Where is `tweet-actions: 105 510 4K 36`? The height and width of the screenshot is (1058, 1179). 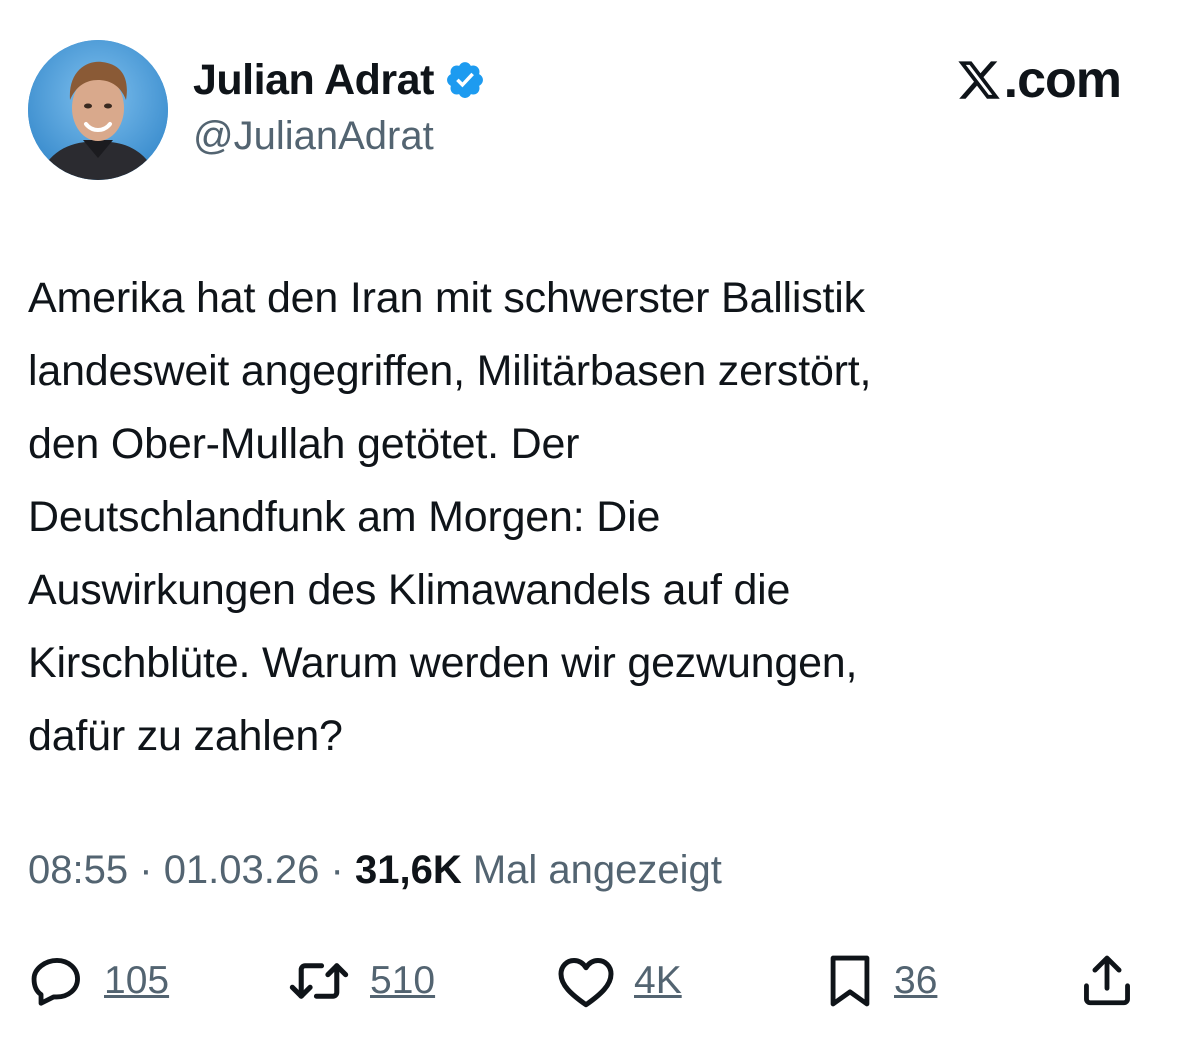
tweet-actions: 105 510 4K 36 is located at coordinates (589, 981).